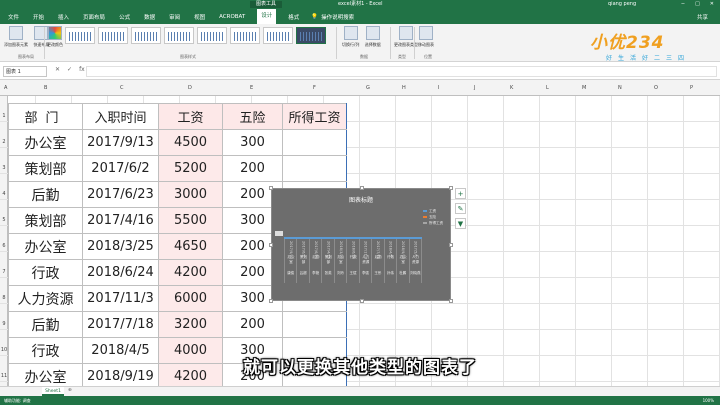 This screenshot has width=720, height=405. Describe the element at coordinates (190, 298) in the screenshot. I see `cell: 6000` at that location.